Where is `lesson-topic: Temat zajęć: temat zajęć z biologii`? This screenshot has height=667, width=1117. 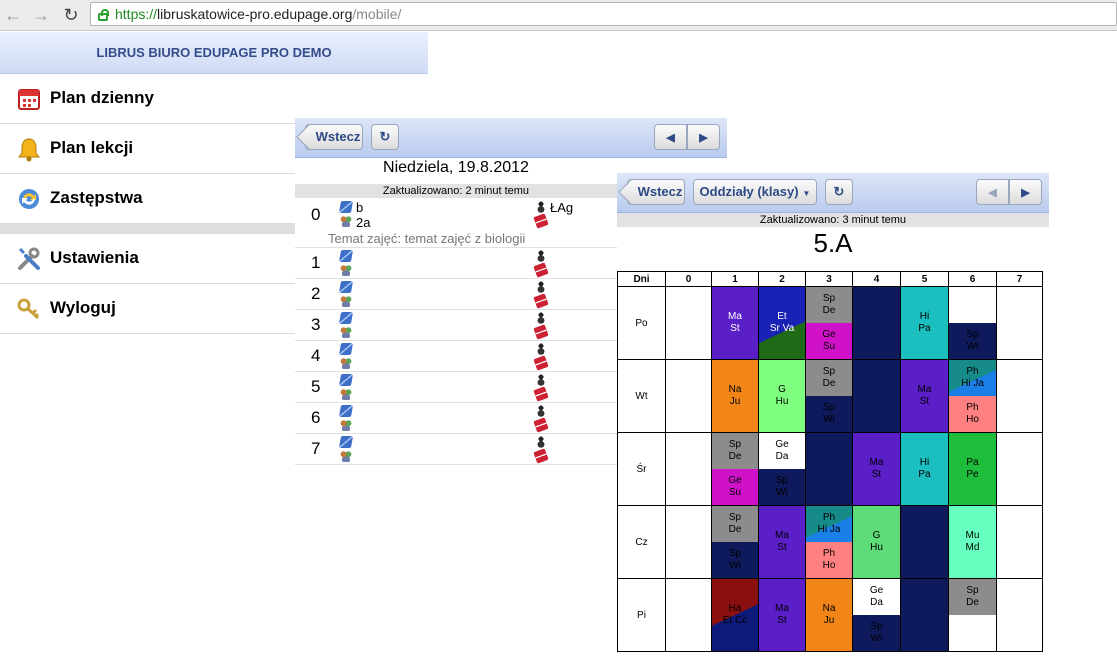 lesson-topic: Temat zajęć: temat zajęć z biologii is located at coordinates (427, 238).